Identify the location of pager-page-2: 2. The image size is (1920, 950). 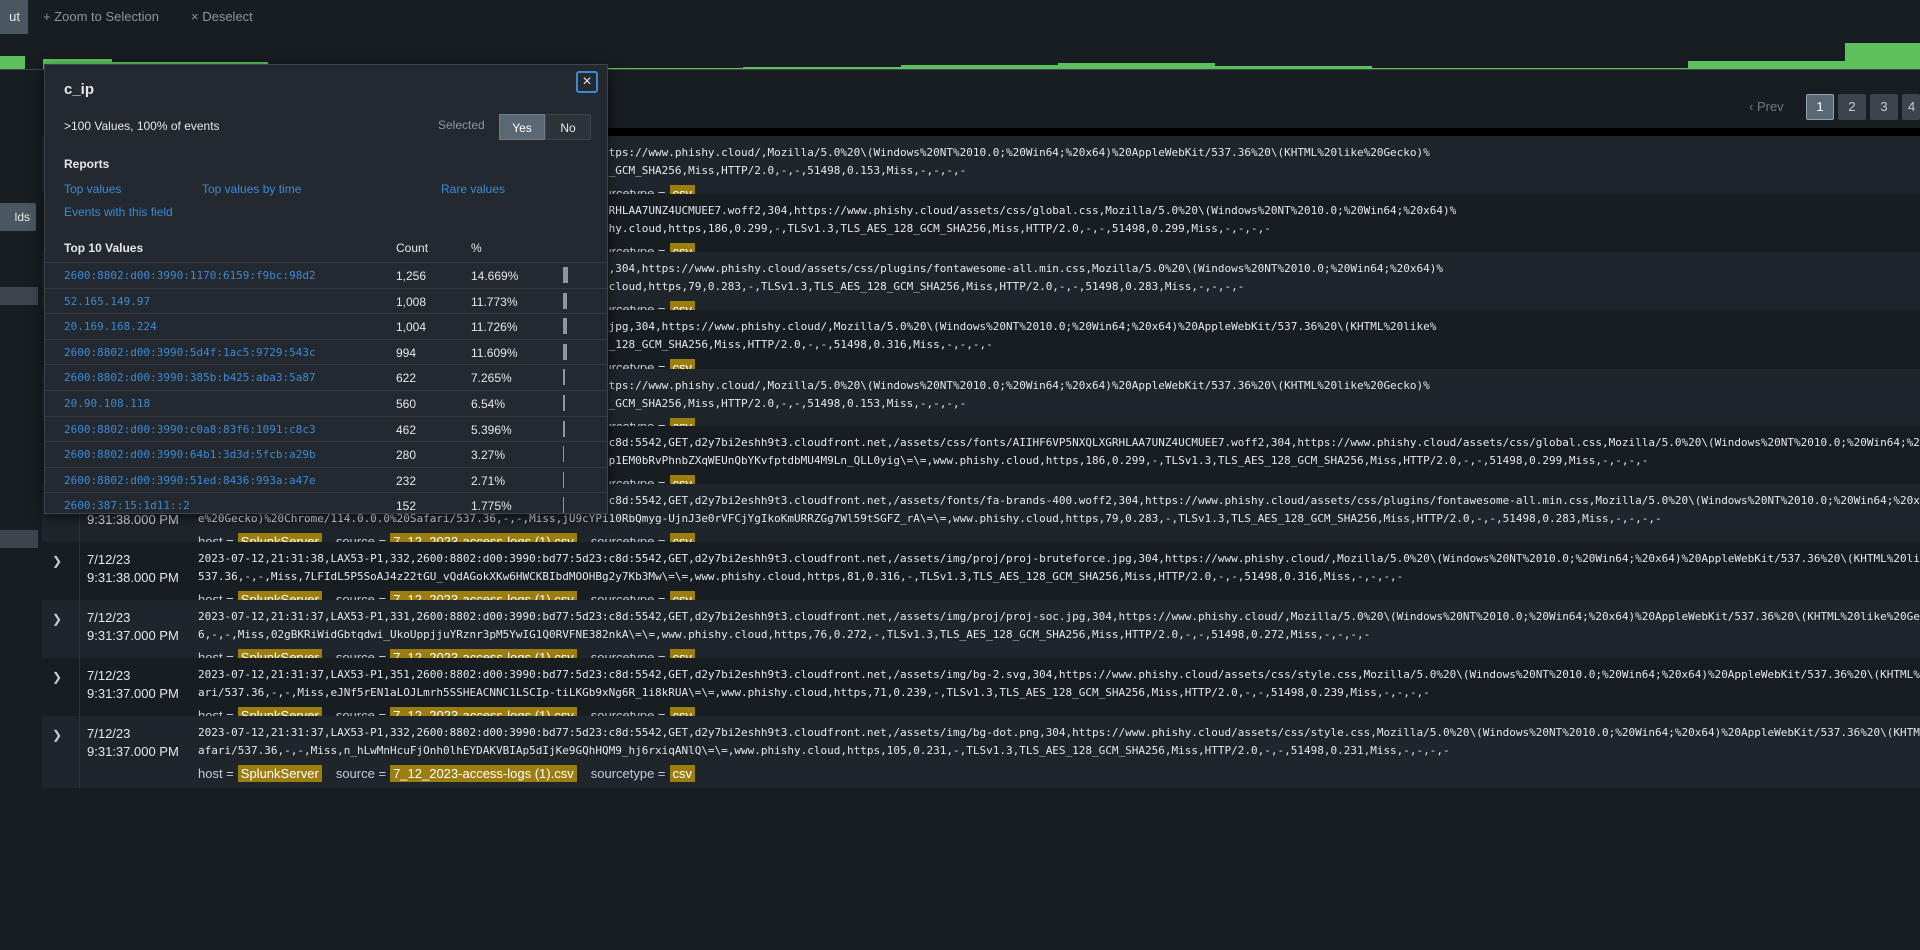
(1852, 107).